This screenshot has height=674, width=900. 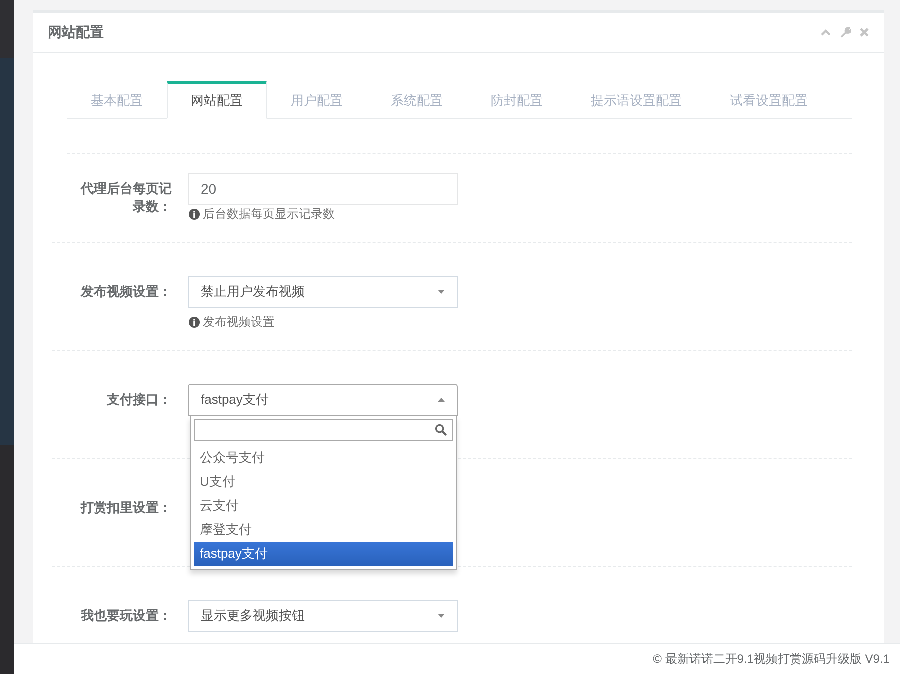 I want to click on panel-title: 网站配置, so click(x=76, y=33).